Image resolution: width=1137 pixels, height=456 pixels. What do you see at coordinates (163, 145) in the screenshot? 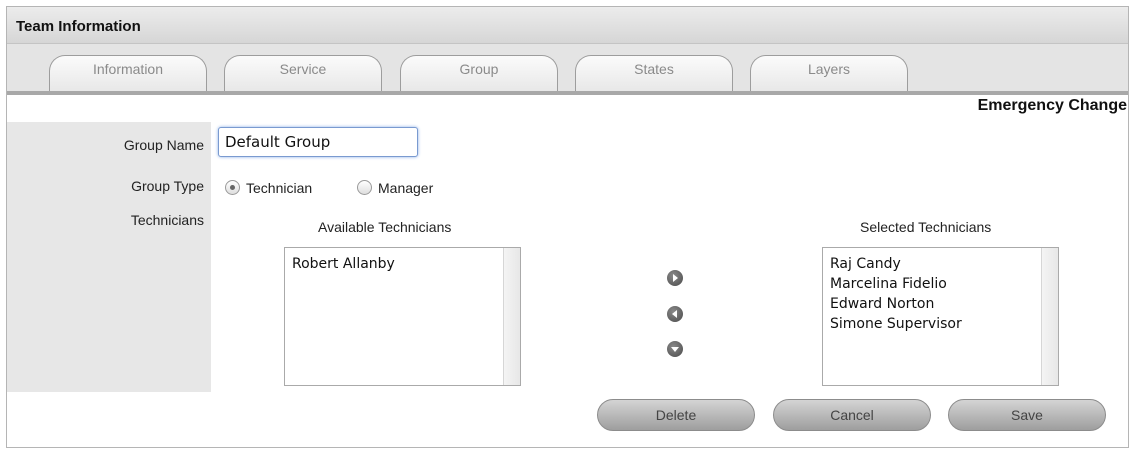
I see `group-name-label: Group Name` at bounding box center [163, 145].